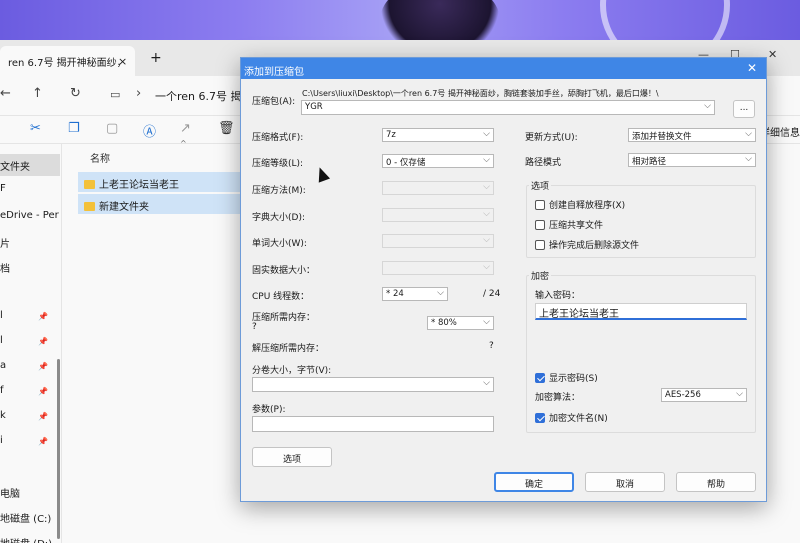 This screenshot has height=543, width=800. I want to click on encryption-method-select: AES-256 ⌵, so click(704, 395).